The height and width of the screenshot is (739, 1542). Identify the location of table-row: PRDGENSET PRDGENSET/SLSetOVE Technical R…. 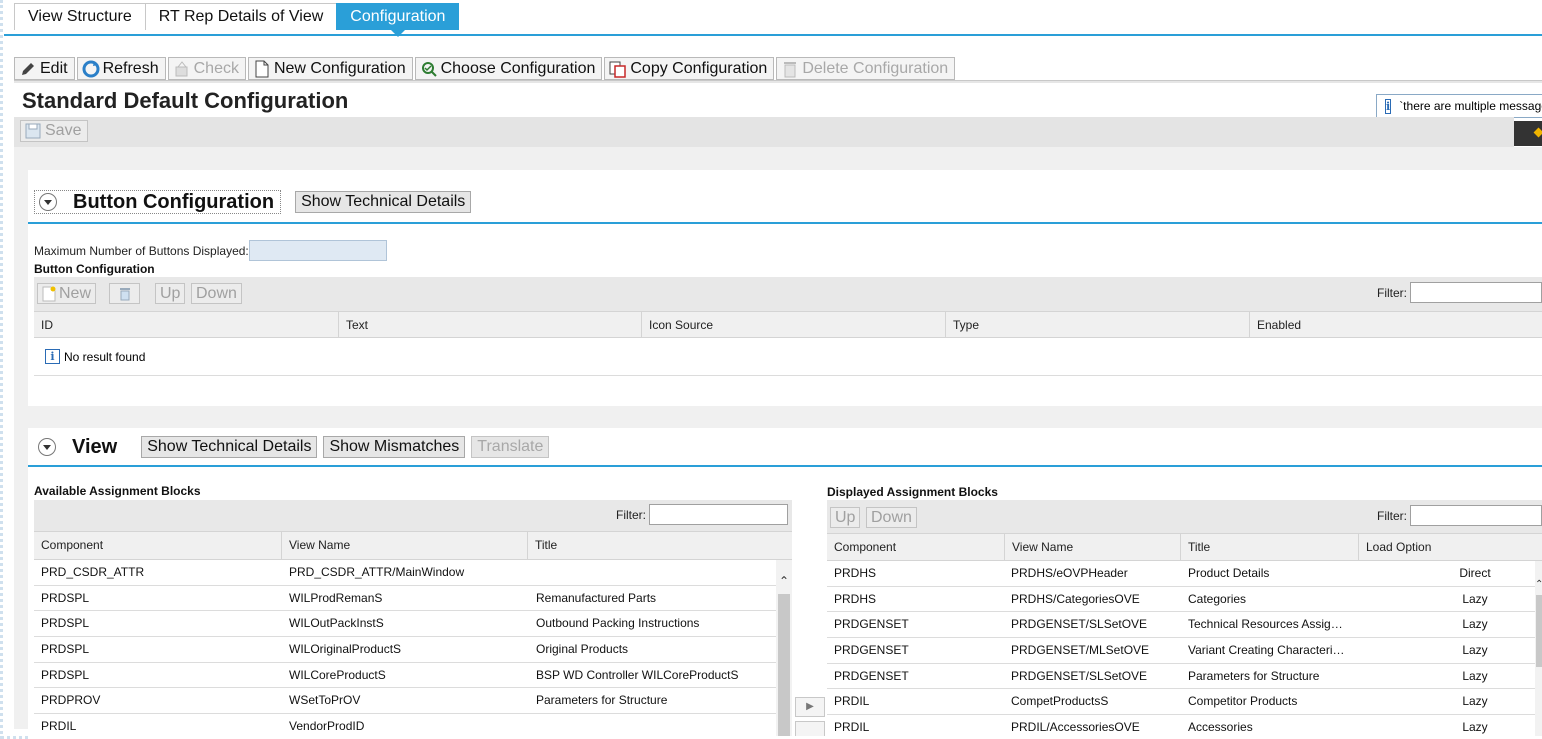
(1181, 625).